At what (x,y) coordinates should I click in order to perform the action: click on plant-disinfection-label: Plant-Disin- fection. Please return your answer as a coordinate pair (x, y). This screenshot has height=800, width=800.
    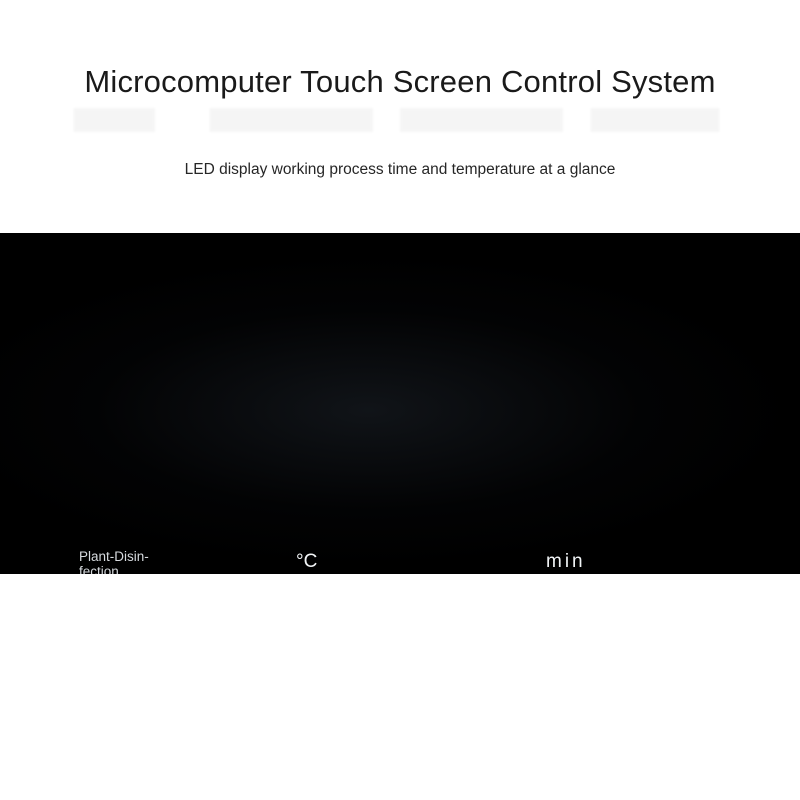
    Looking at the image, I should click on (114, 561).